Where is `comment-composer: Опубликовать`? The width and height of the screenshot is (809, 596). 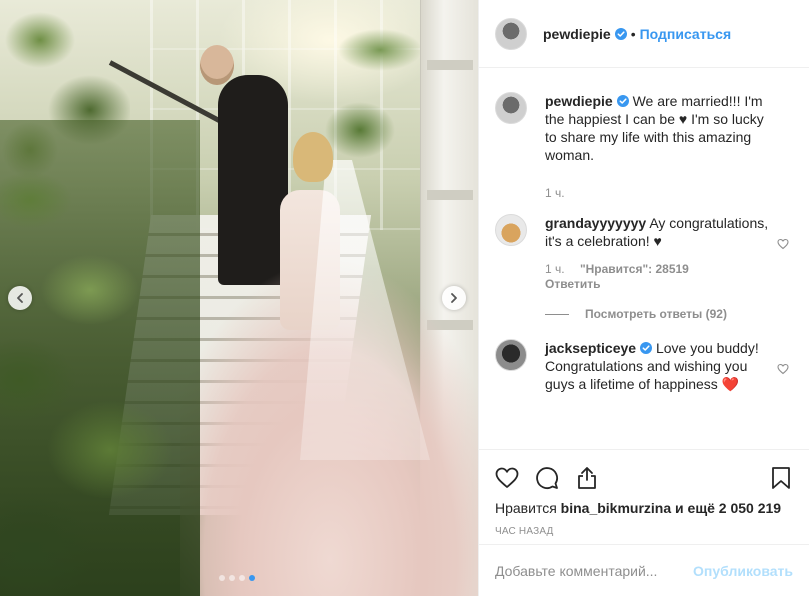
comment-composer: Опубликовать is located at coordinates (644, 570).